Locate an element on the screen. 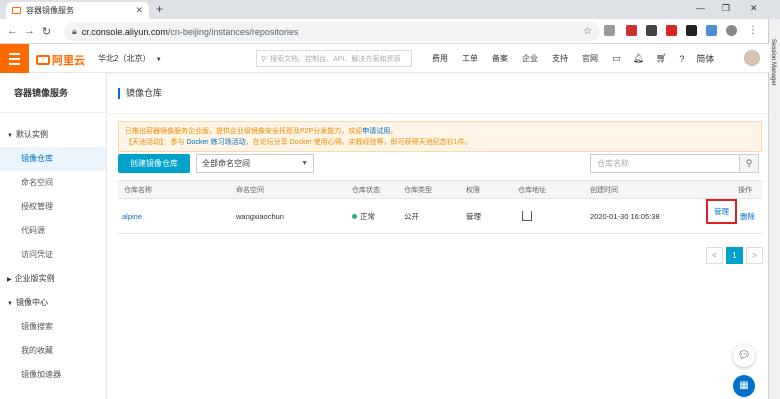  bookmark-star-icon: ☆ is located at coordinates (587, 31).